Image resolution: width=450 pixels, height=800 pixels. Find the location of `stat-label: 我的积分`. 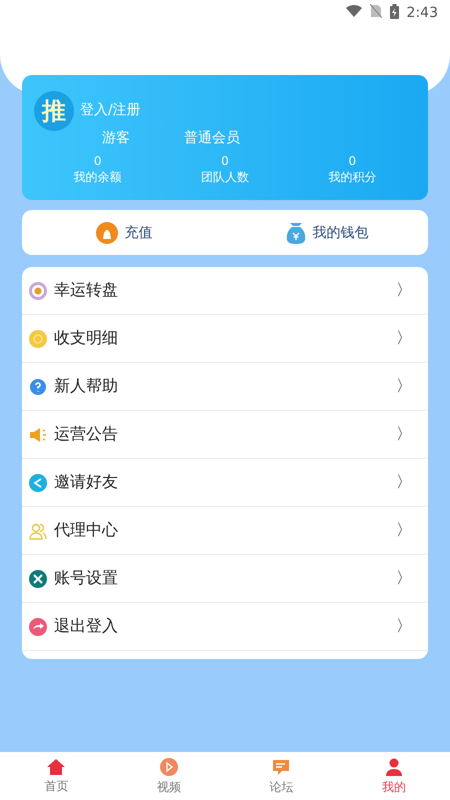

stat-label: 我的积分 is located at coordinates (352, 177).